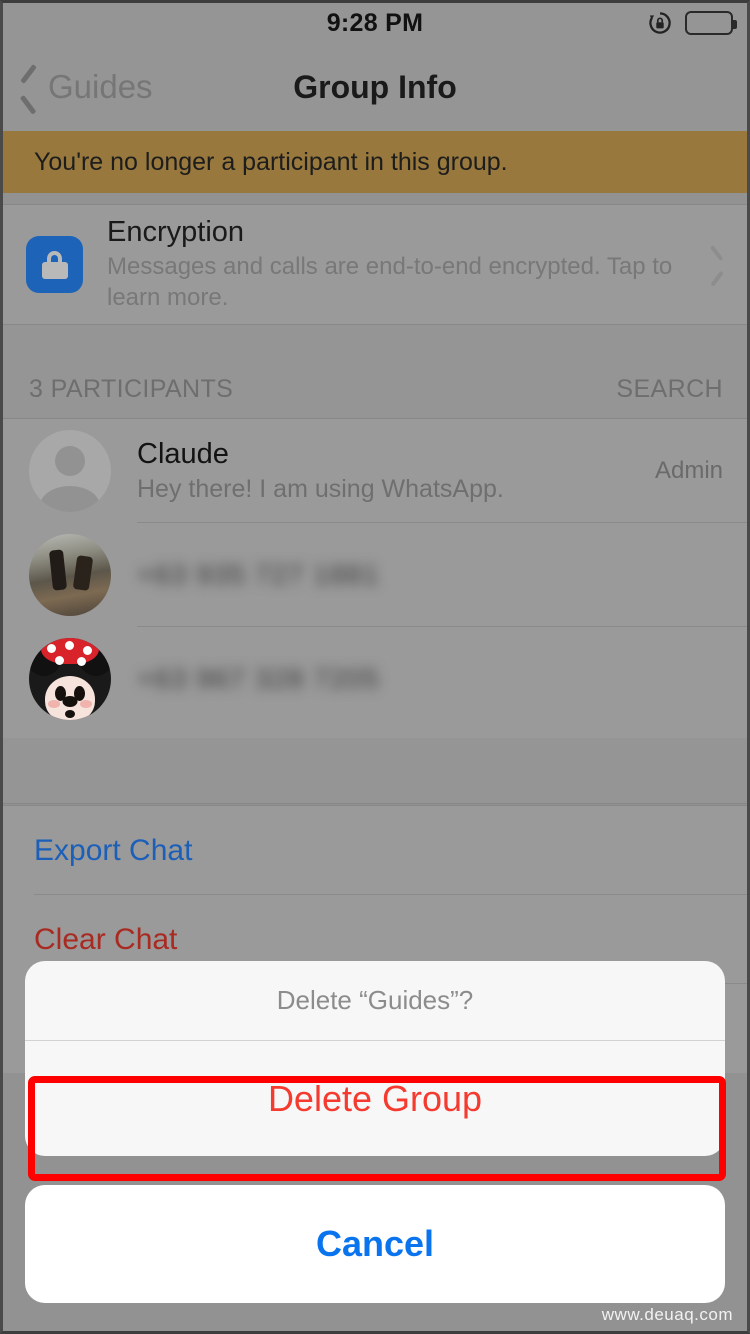  I want to click on participant-status: Hey there! I am using WhatsApp., so click(320, 488).